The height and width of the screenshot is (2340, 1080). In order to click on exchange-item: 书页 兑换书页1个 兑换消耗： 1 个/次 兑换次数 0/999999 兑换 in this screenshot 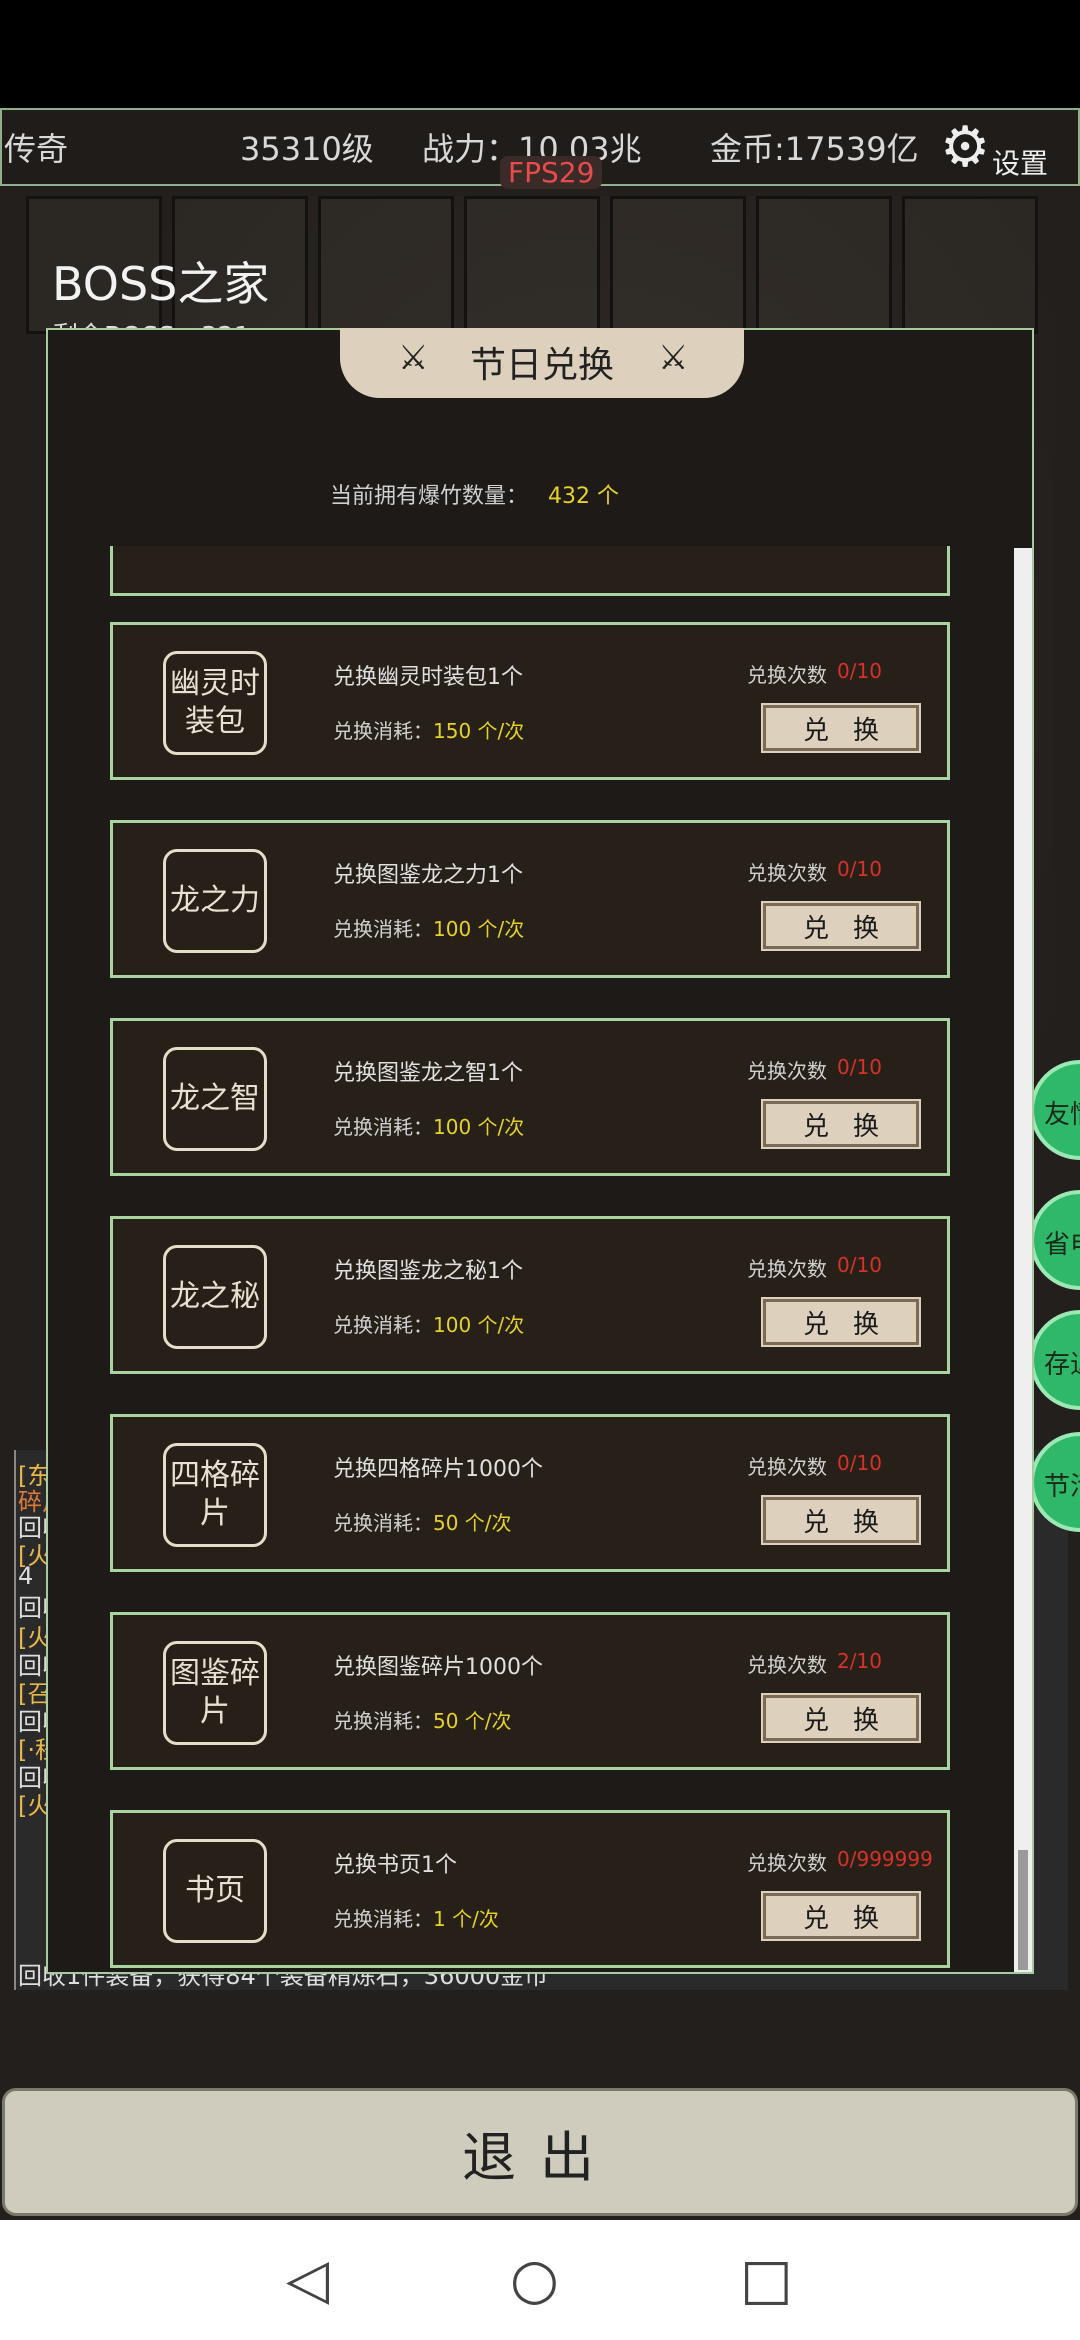, I will do `click(530, 1889)`.